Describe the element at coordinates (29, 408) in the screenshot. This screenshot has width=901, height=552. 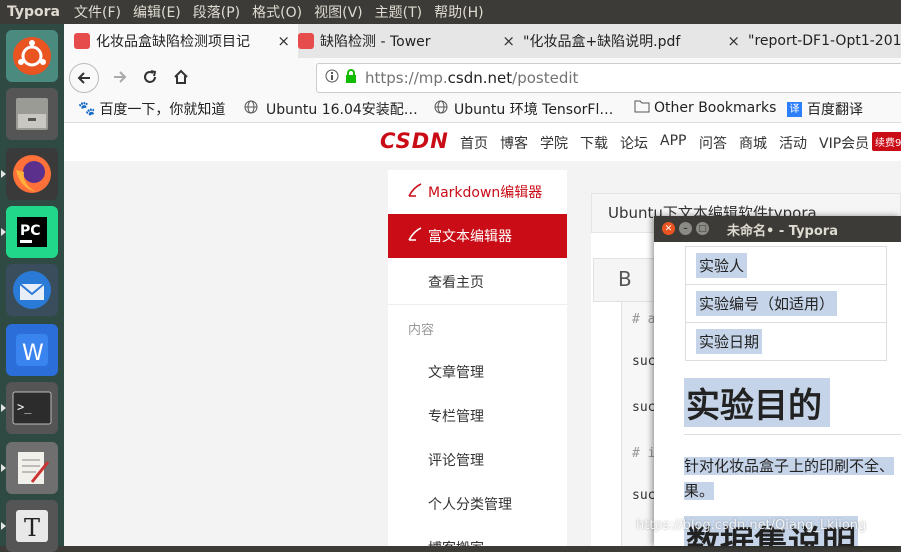
I see `terminal-icon: >_` at that location.